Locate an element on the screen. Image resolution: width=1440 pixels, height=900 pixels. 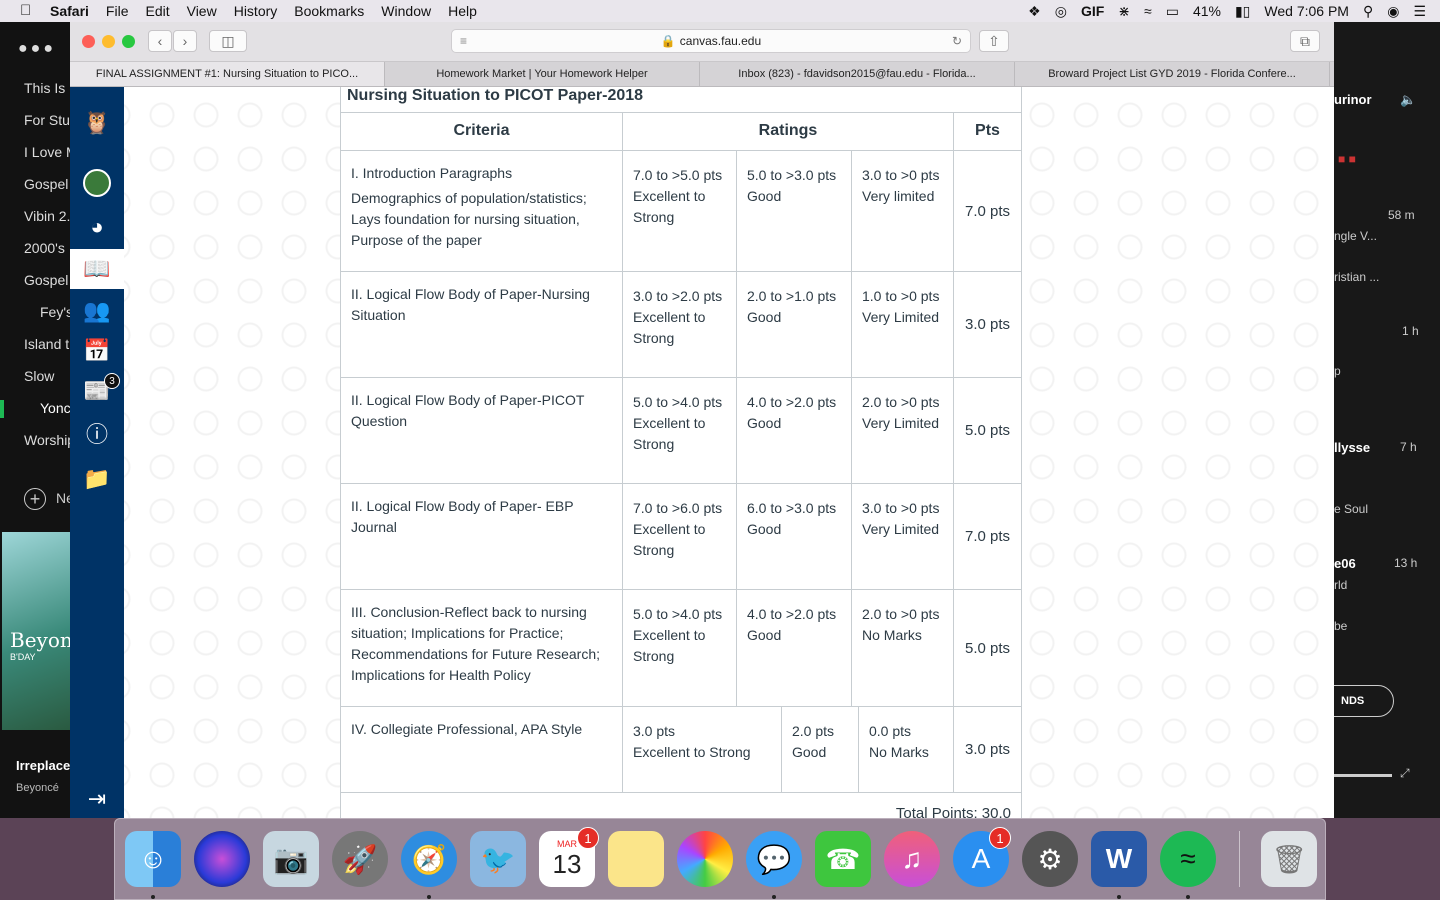
now-playing-artist: Beyoncé is located at coordinates (37, 788).